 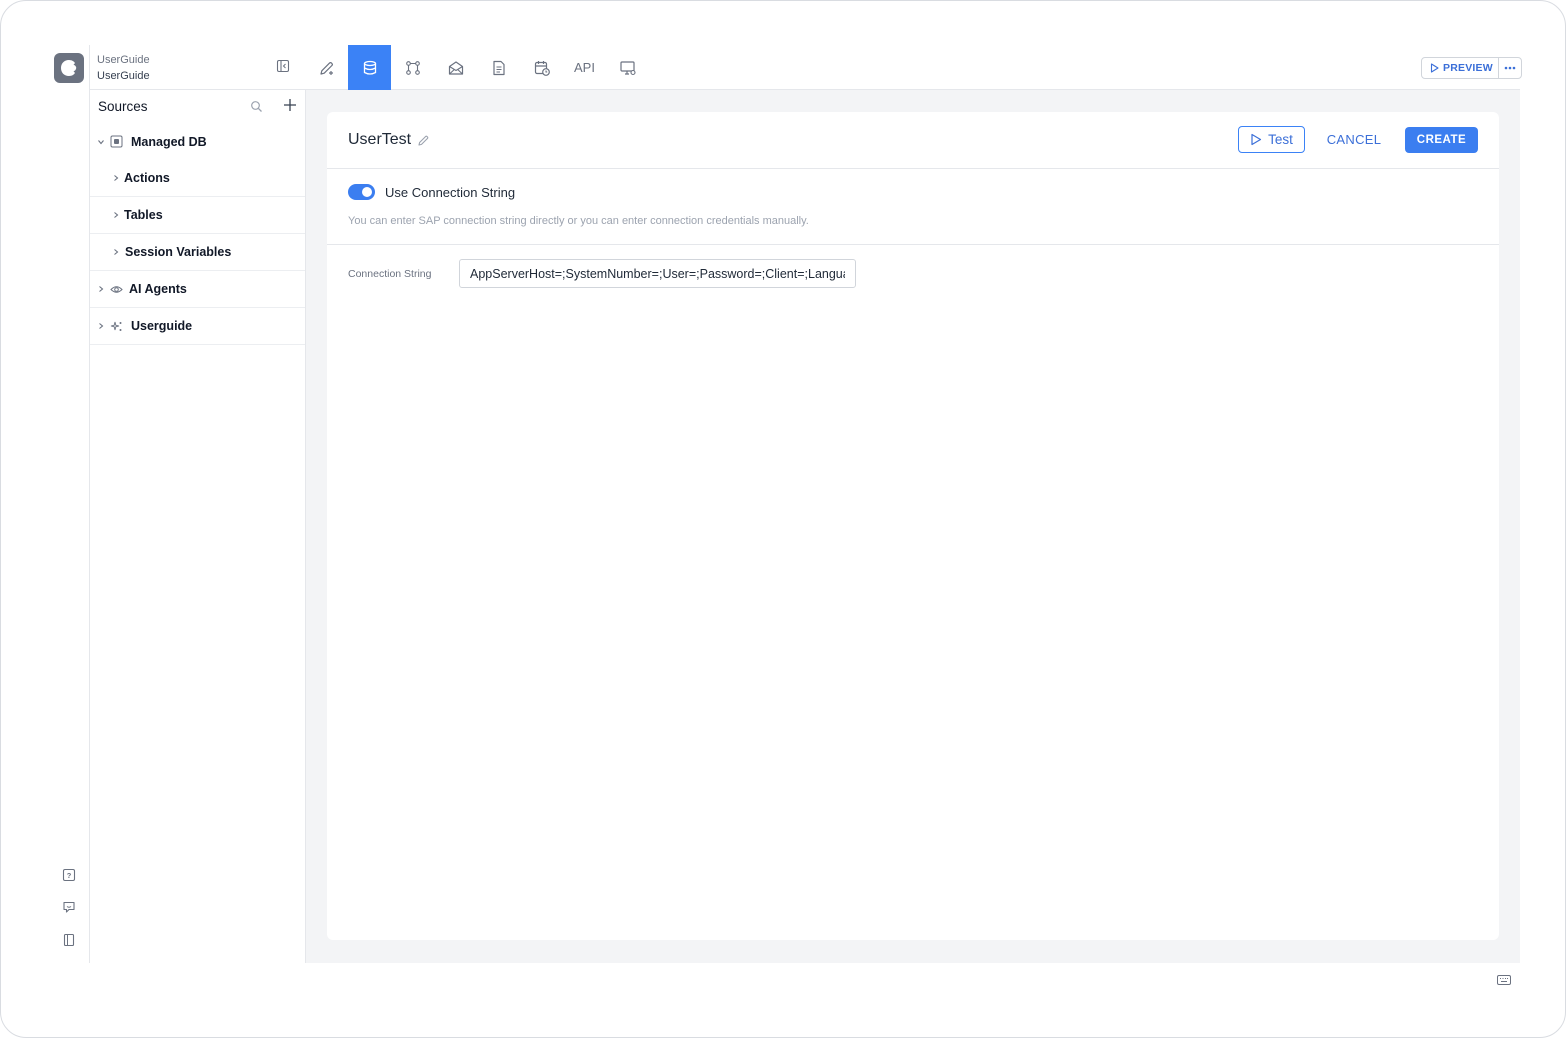 I want to click on database-icon, so click(x=369, y=67).